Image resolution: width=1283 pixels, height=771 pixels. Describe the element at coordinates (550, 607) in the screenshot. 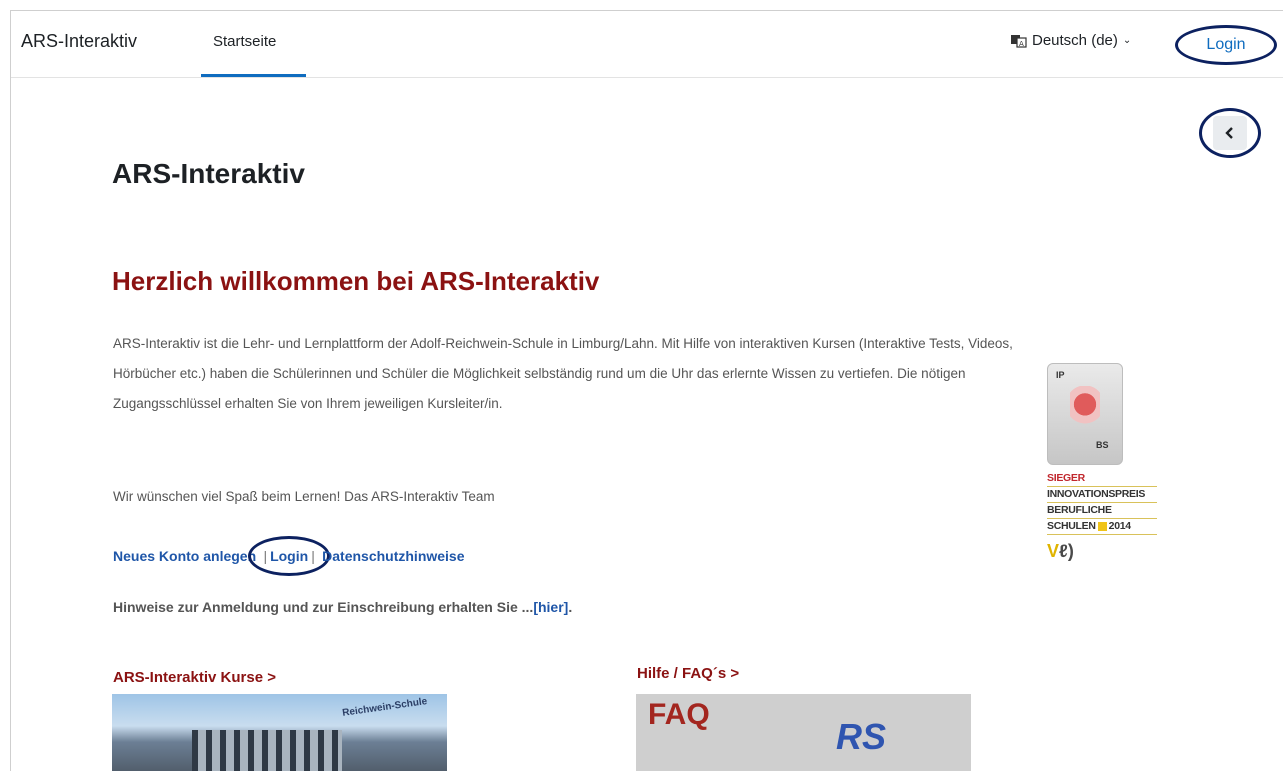

I see `hints-here-link: [hier]` at that location.